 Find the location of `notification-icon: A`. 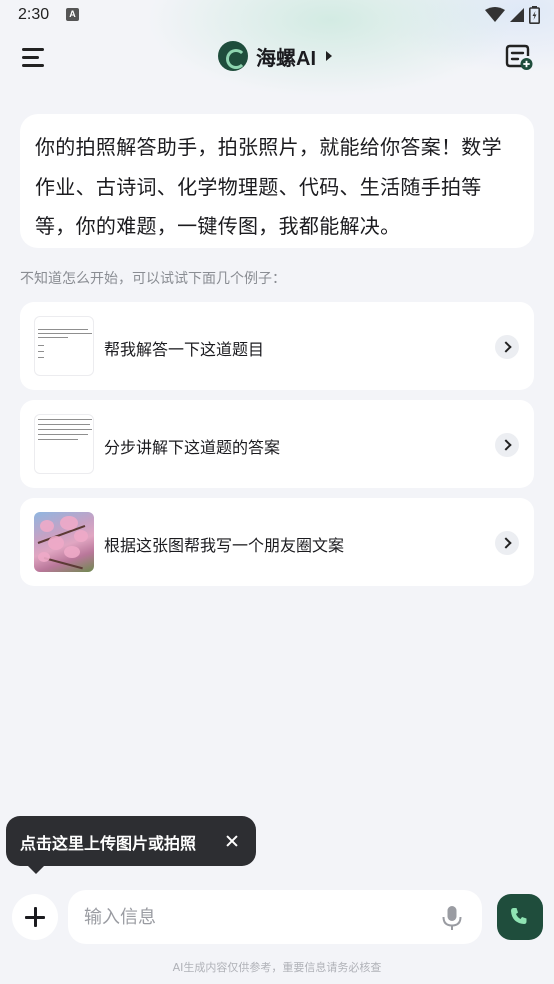

notification-icon: A is located at coordinates (72, 14).